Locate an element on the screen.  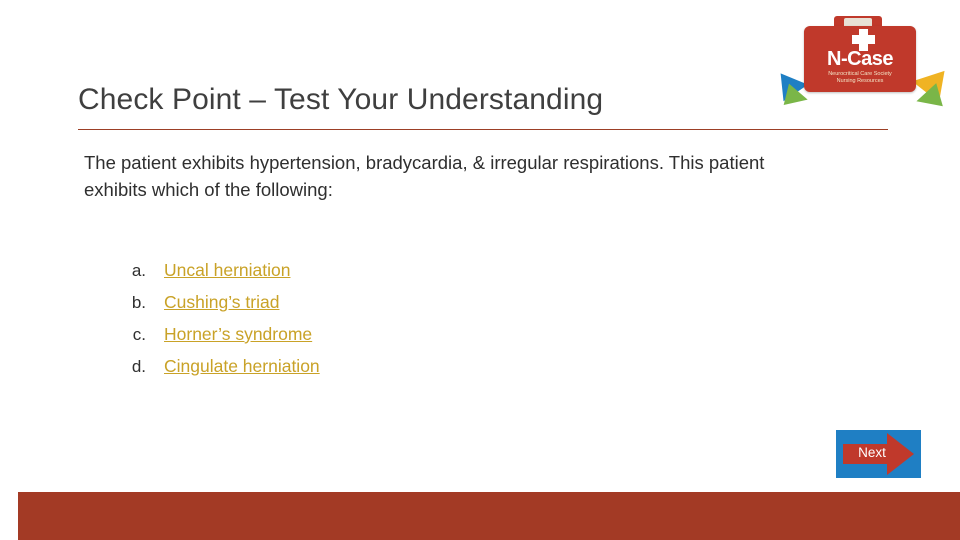
title-divider is located at coordinates (483, 129).